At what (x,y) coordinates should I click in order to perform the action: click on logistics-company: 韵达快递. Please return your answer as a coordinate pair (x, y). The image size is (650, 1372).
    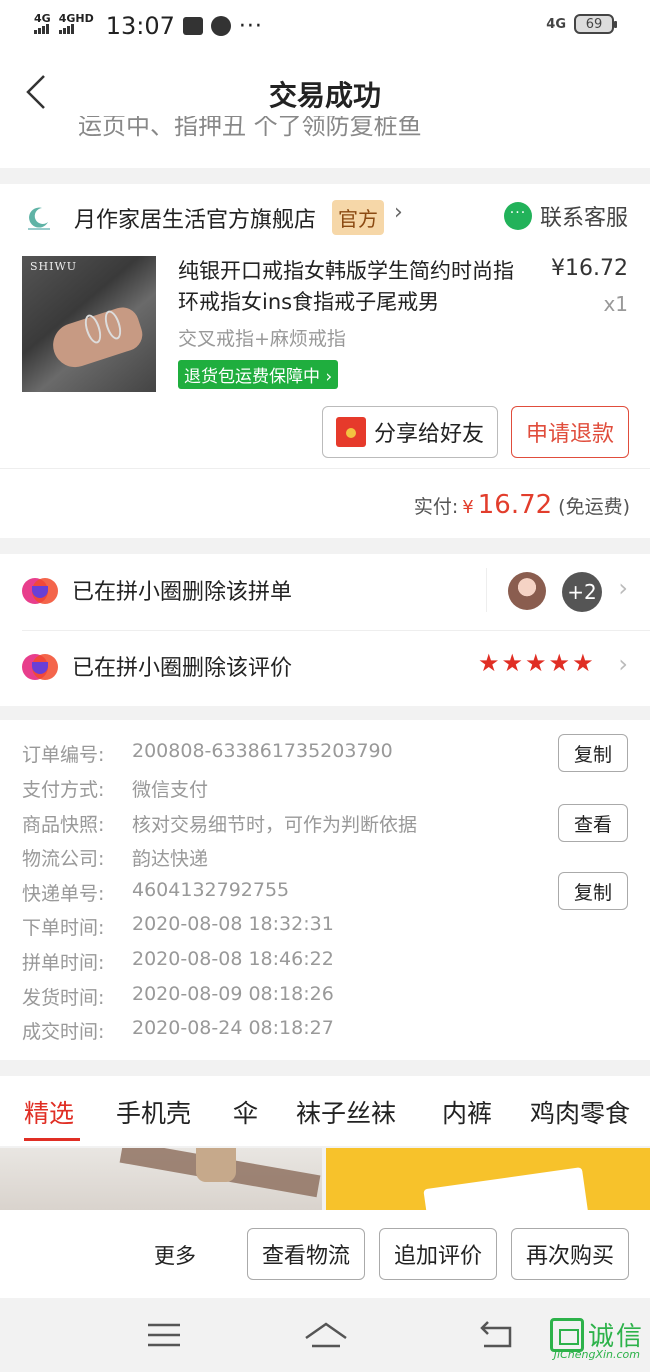
    Looking at the image, I should click on (170, 859).